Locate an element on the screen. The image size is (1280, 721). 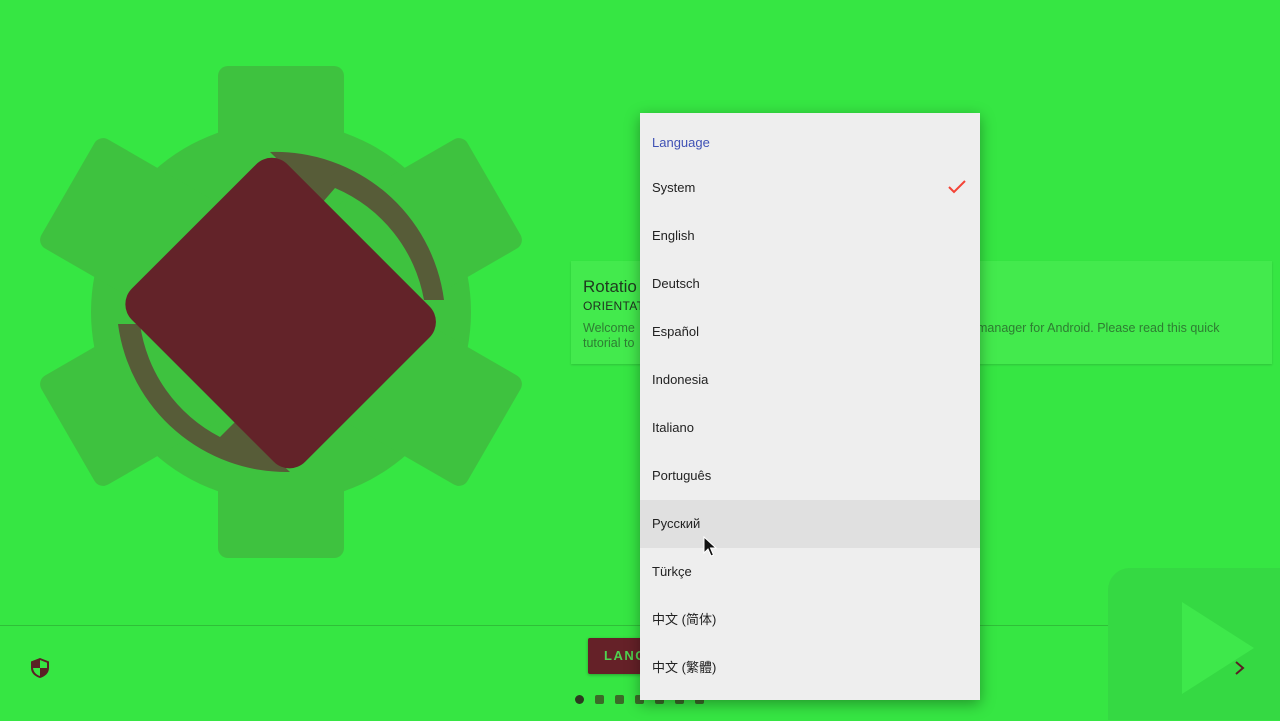
language-option-label: Русский is located at coordinates (676, 523).